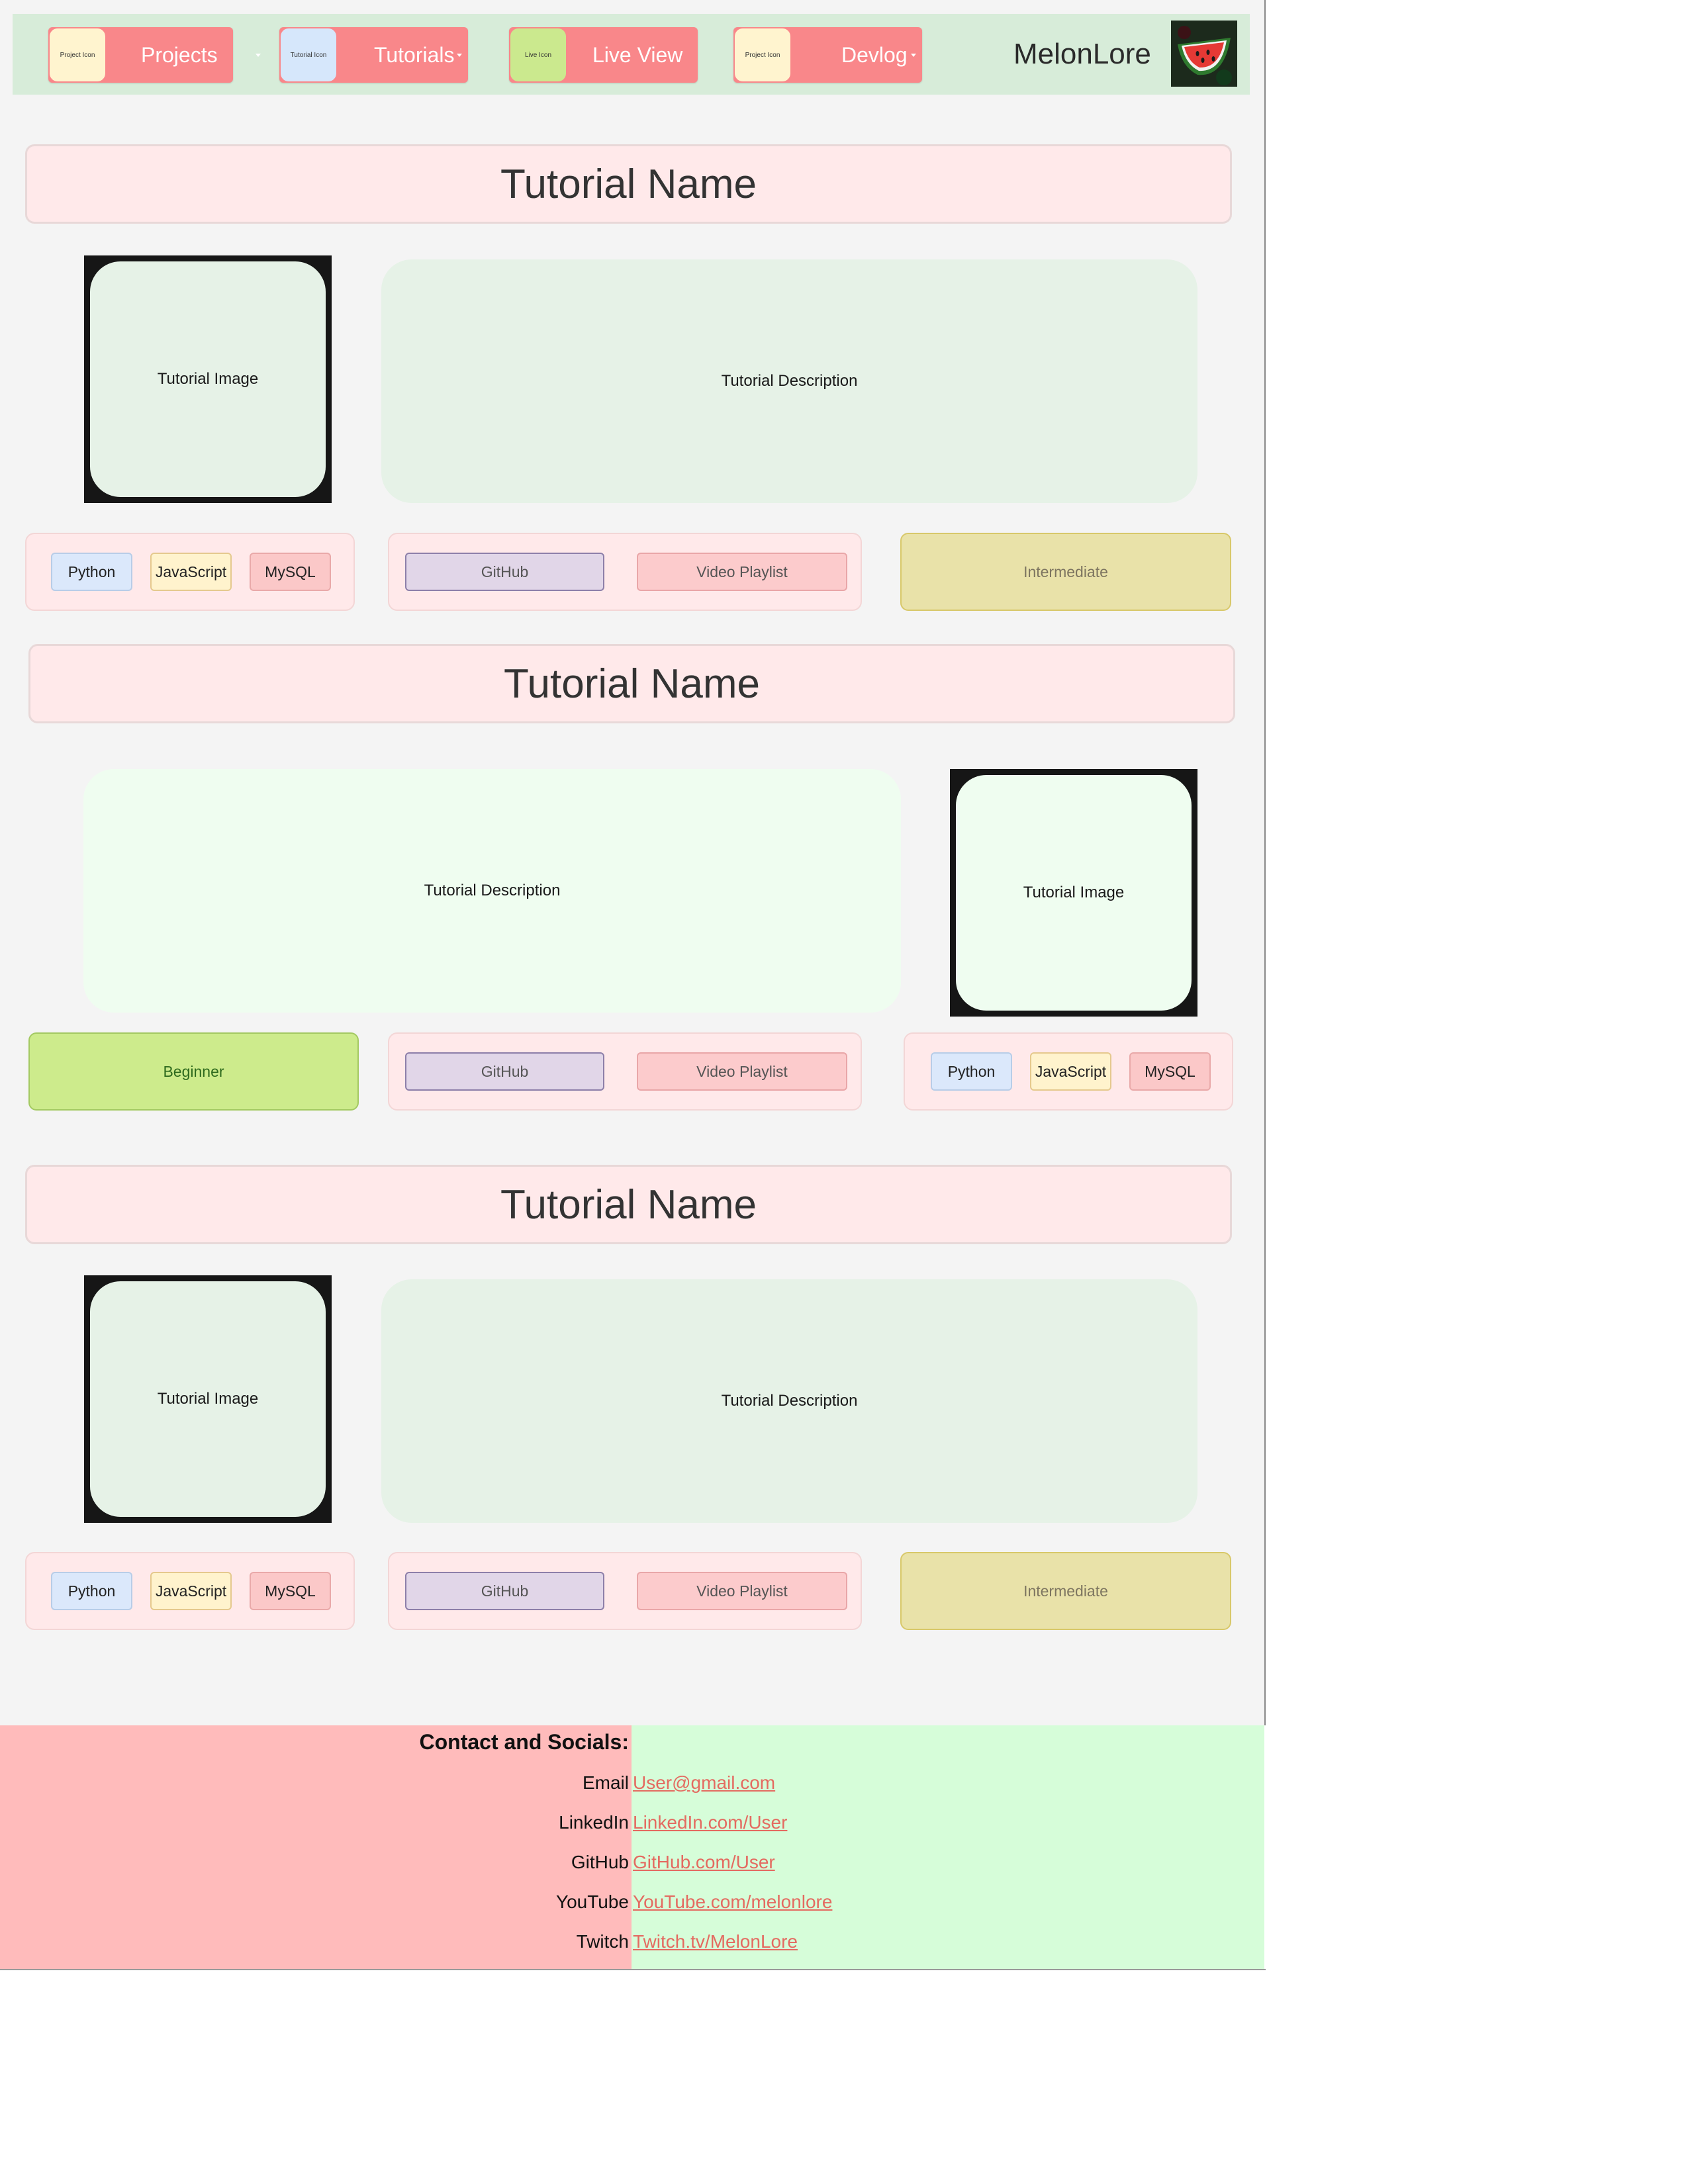  I want to click on contact-link-github: GitHub.com/User, so click(704, 1863).